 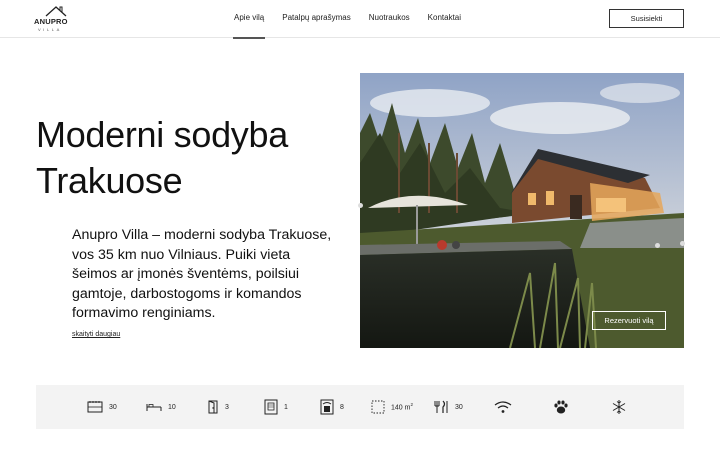 What do you see at coordinates (186, 158) in the screenshot?
I see `page-title: Moderni sodyba Trakuose` at bounding box center [186, 158].